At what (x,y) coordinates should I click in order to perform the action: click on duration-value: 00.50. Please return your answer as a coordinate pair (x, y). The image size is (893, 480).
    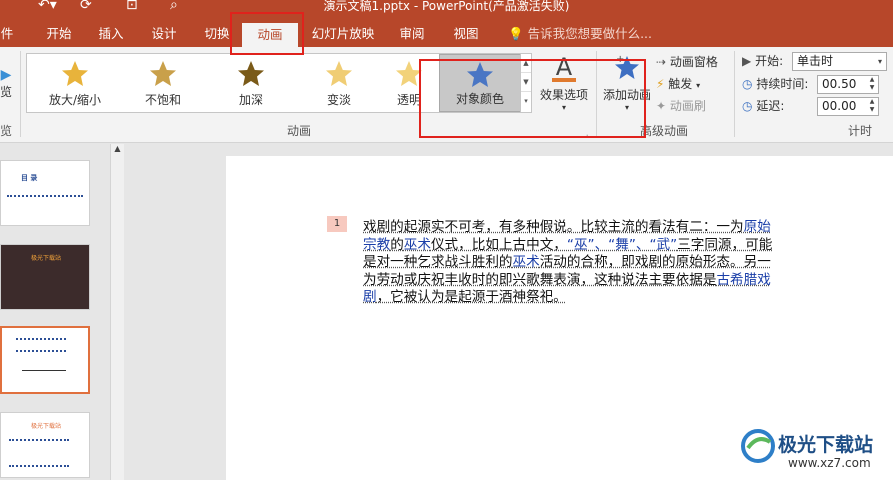
    Looking at the image, I should click on (839, 84).